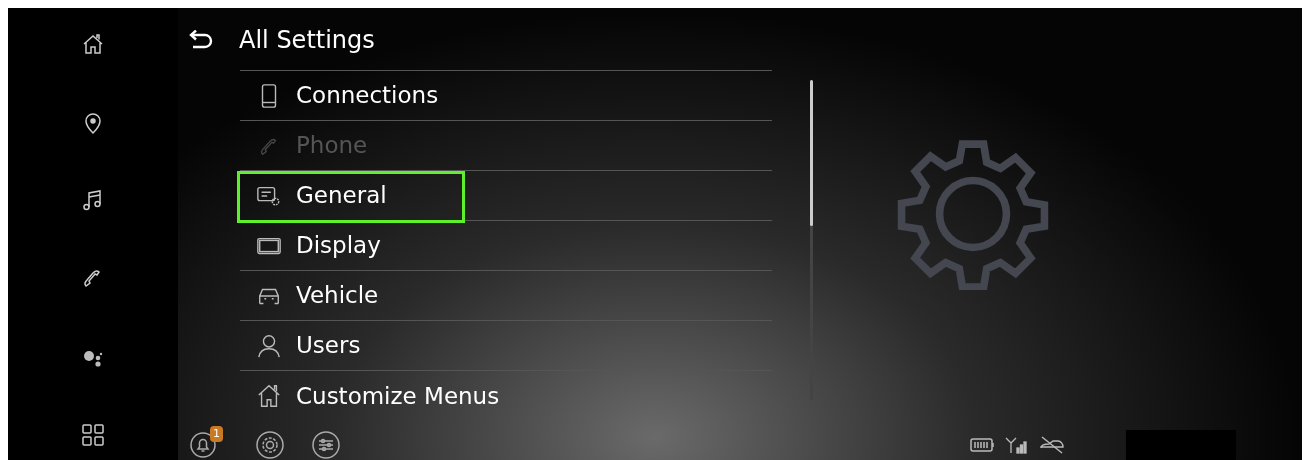 This screenshot has height=460, width=1310. What do you see at coordinates (506, 246) in the screenshot?
I see `menu-item: Display` at bounding box center [506, 246].